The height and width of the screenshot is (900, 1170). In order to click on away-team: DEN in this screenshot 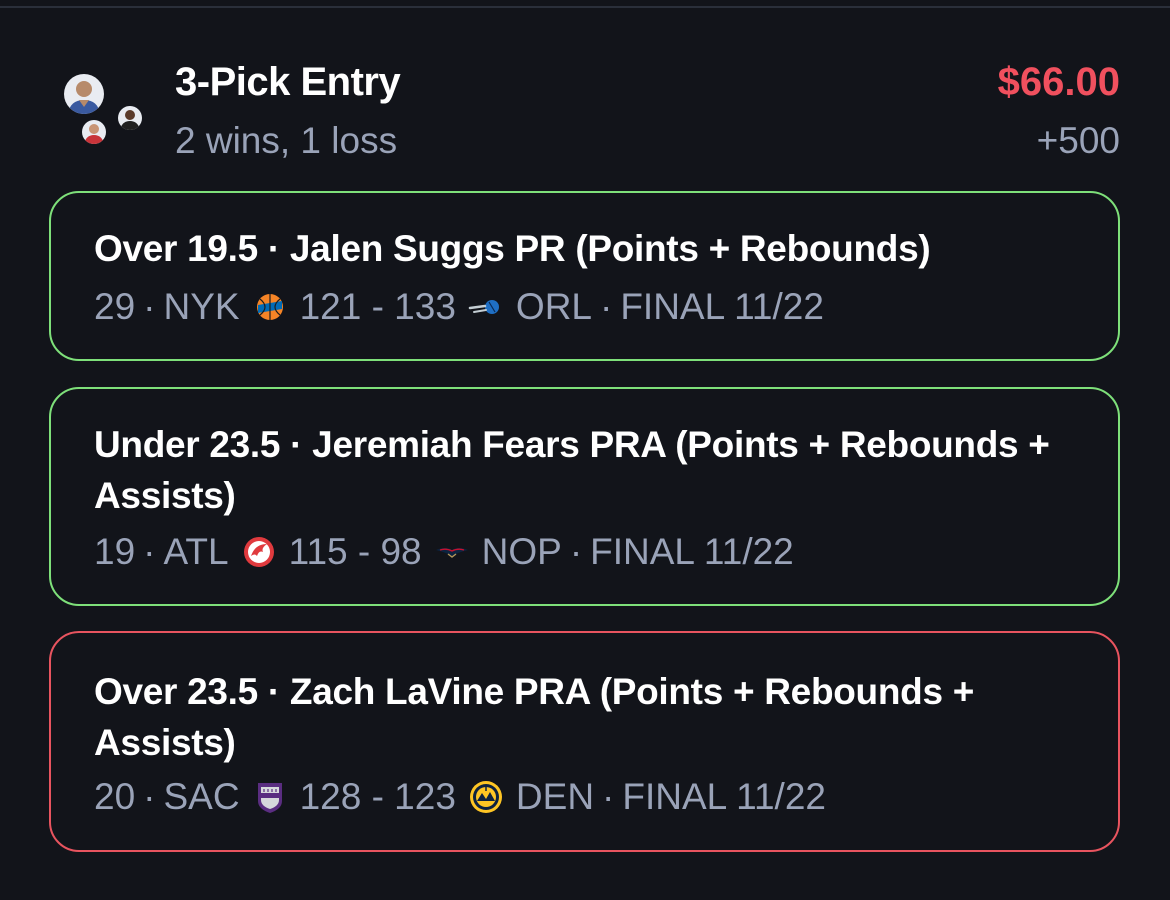, I will do `click(555, 796)`.